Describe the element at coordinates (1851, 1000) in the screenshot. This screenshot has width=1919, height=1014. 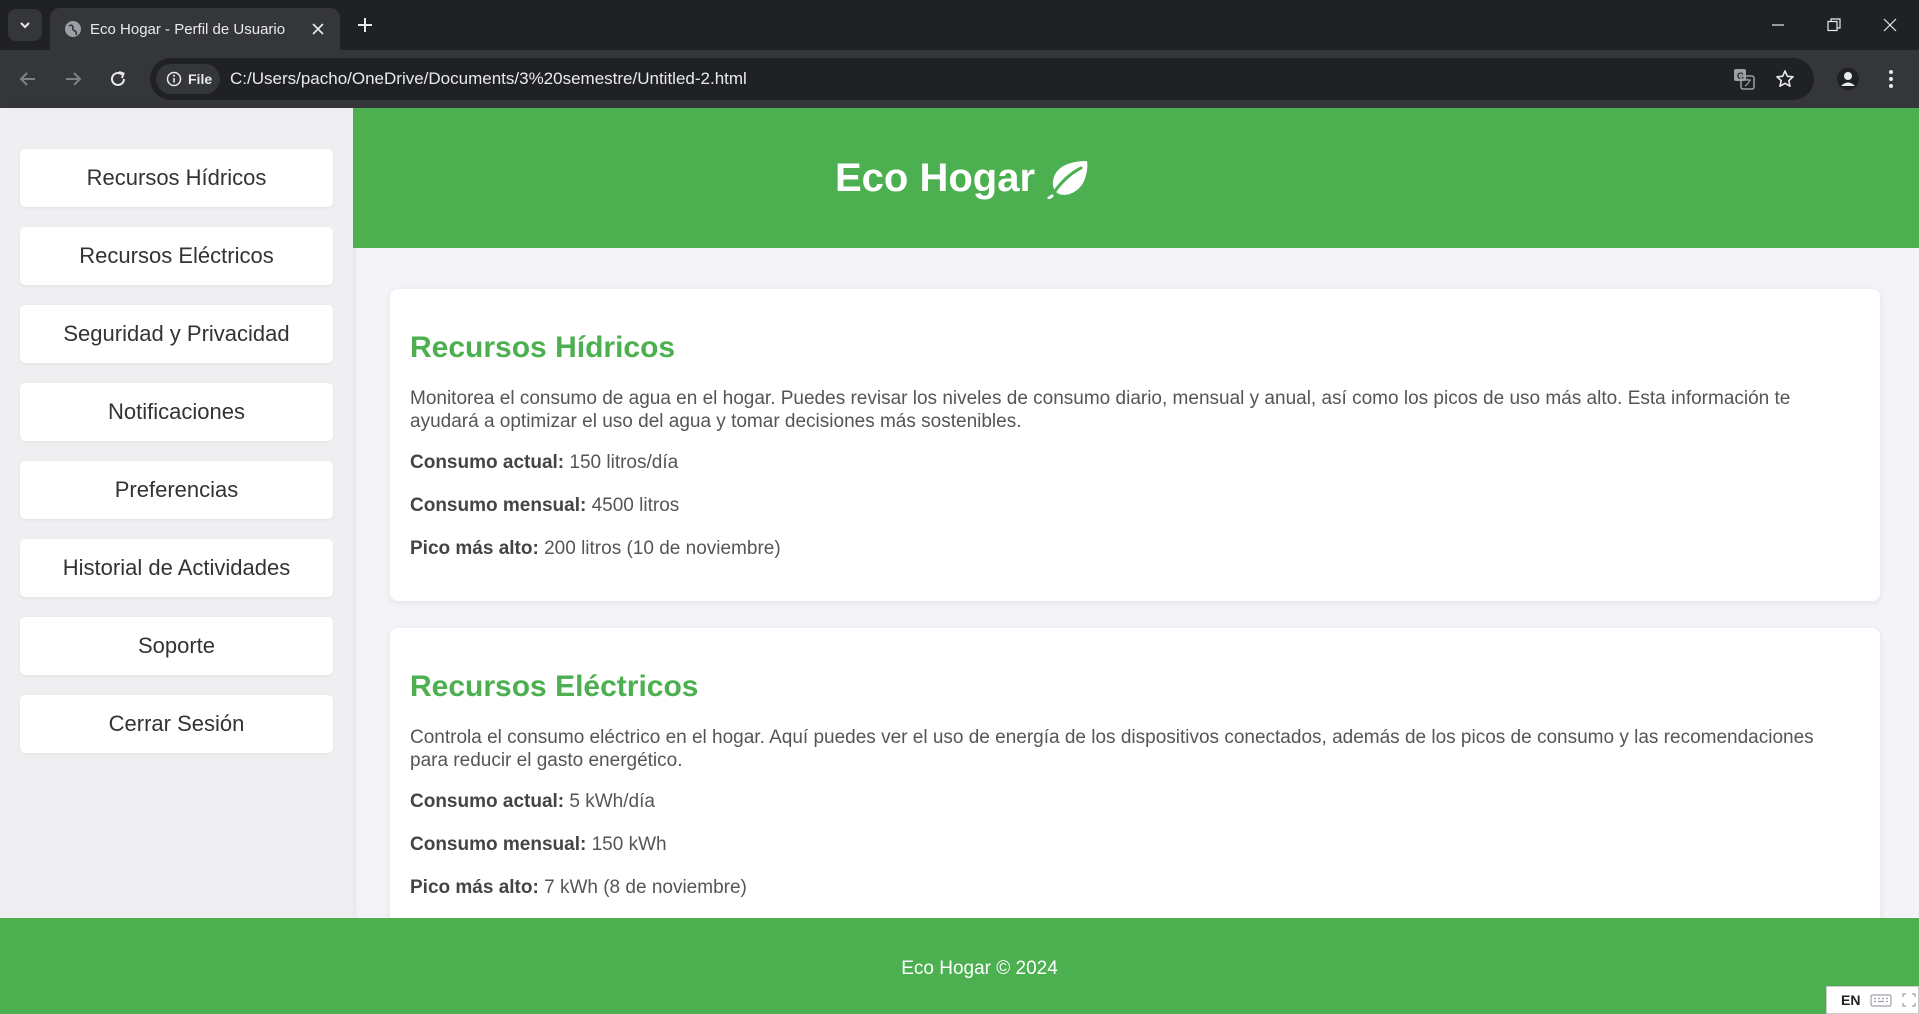
I see `language-label: EN` at that location.